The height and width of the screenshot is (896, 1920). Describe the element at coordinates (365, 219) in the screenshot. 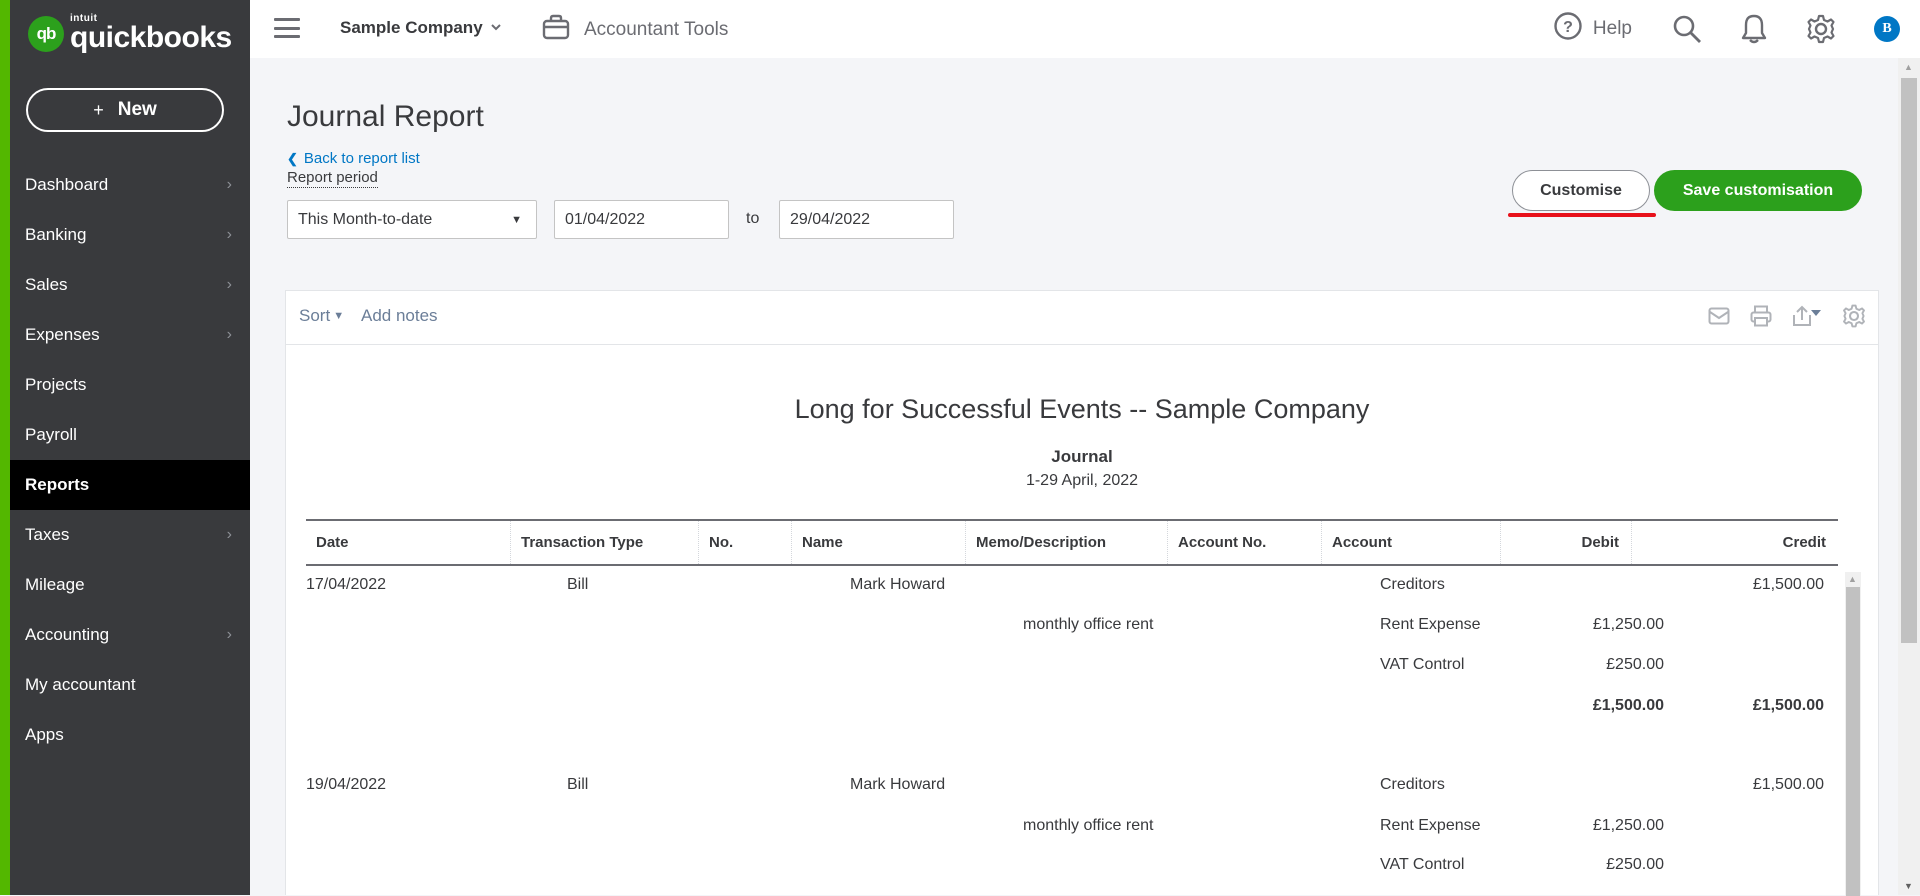

I see `report-period-value: This Month-to-date` at that location.